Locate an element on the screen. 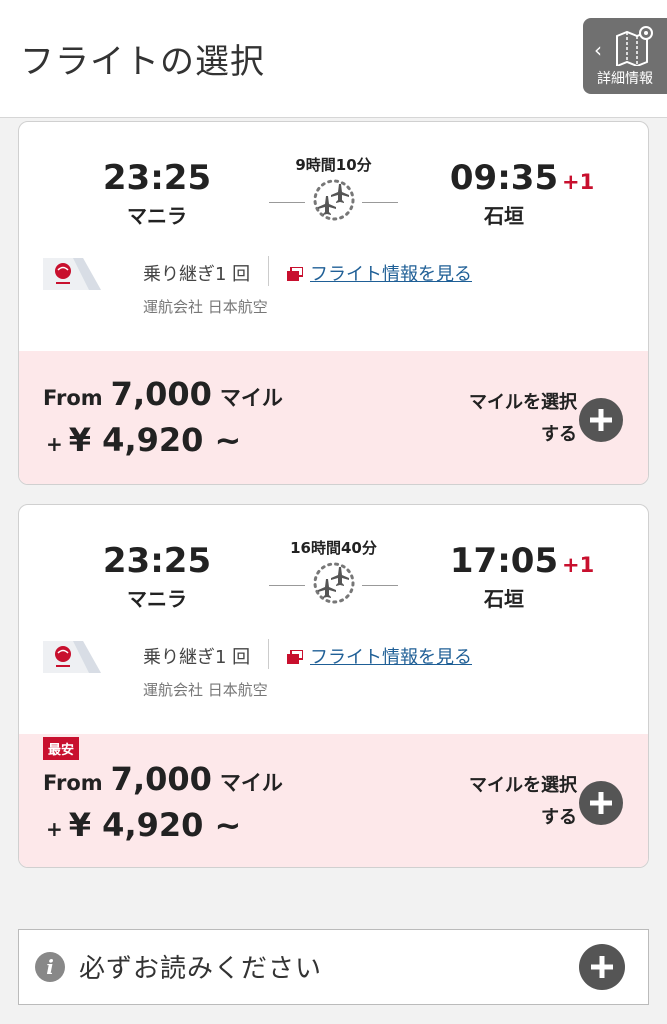 The height and width of the screenshot is (1024, 667). detail-info-label: 詳細情報 is located at coordinates (625, 79).